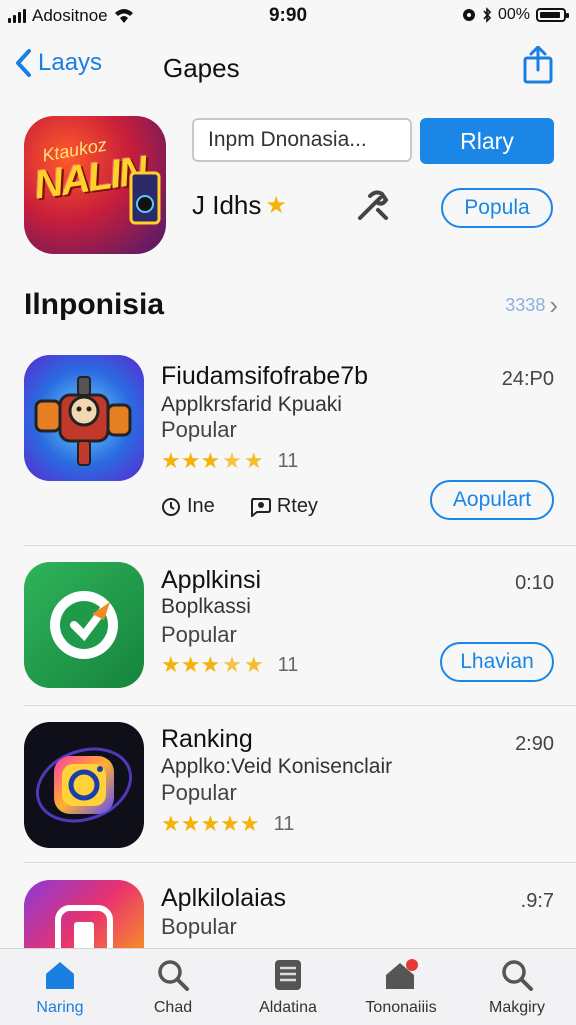 Image resolution: width=576 pixels, height=1025 pixels. I want to click on popula-button: Popula, so click(497, 208).